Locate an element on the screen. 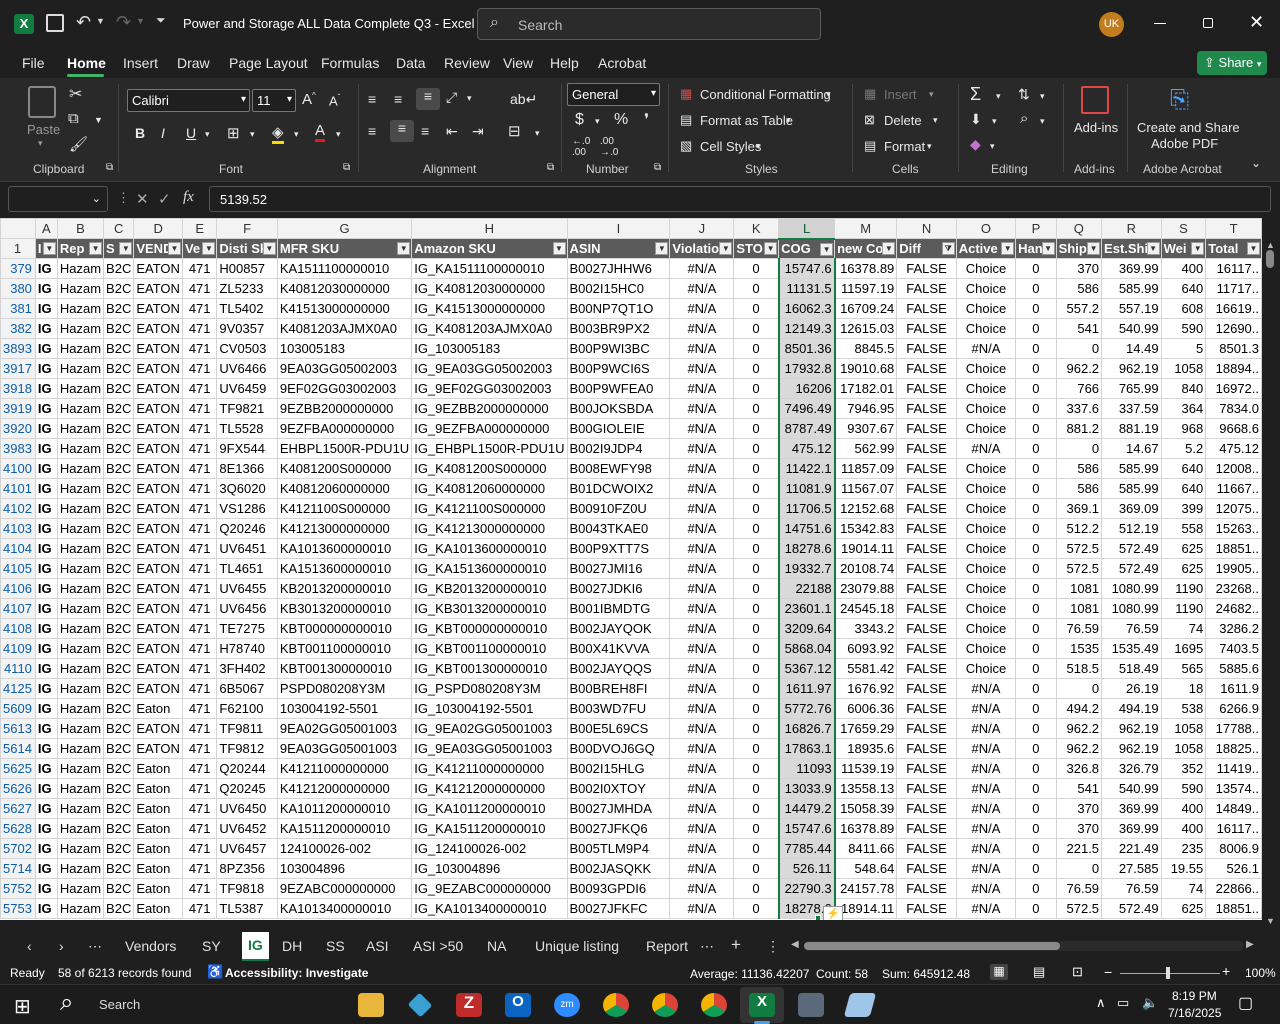  borders-icon: ⊞ is located at coordinates (233, 133).